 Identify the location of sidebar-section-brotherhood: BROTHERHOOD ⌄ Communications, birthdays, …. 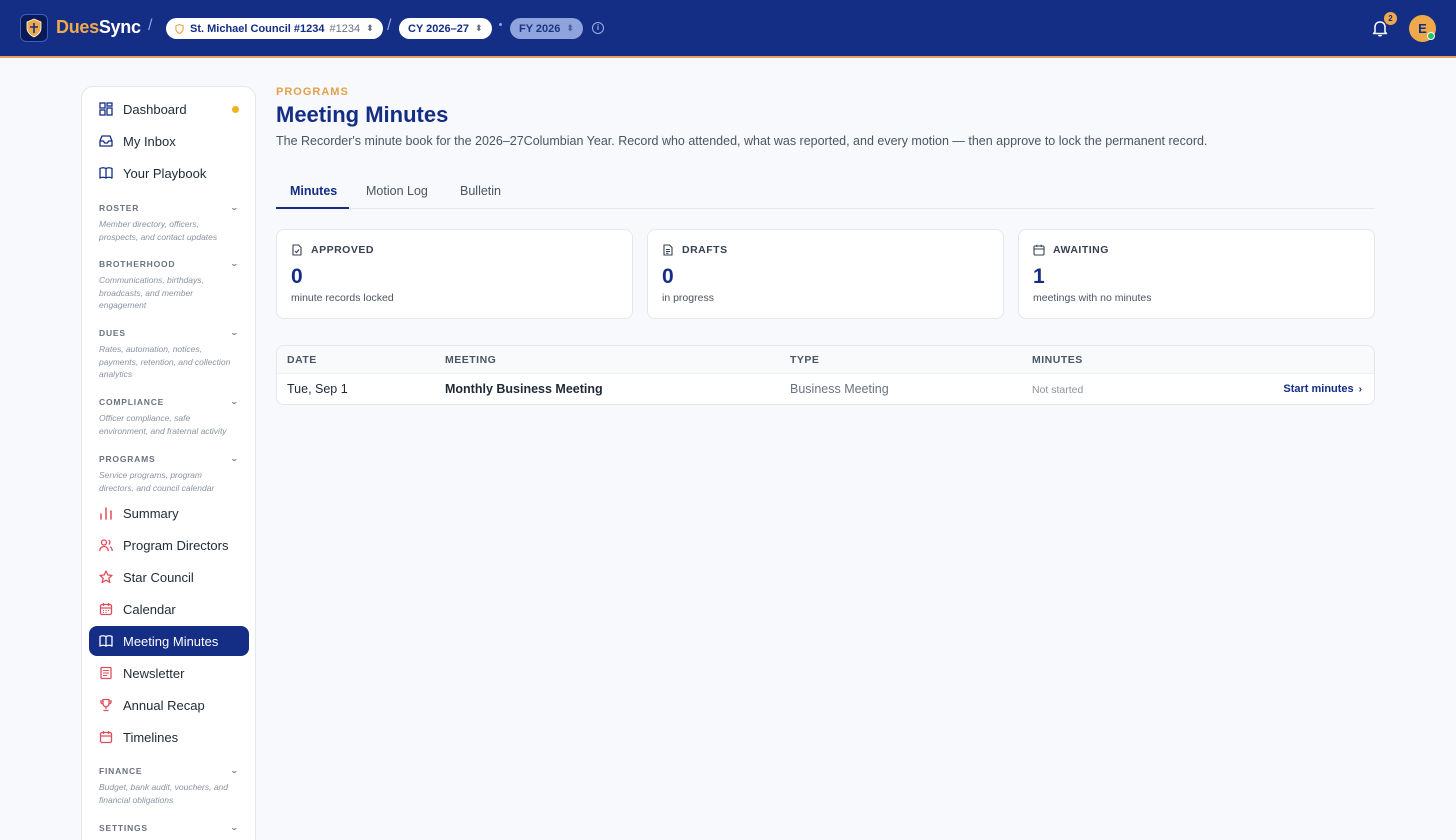
(169, 285).